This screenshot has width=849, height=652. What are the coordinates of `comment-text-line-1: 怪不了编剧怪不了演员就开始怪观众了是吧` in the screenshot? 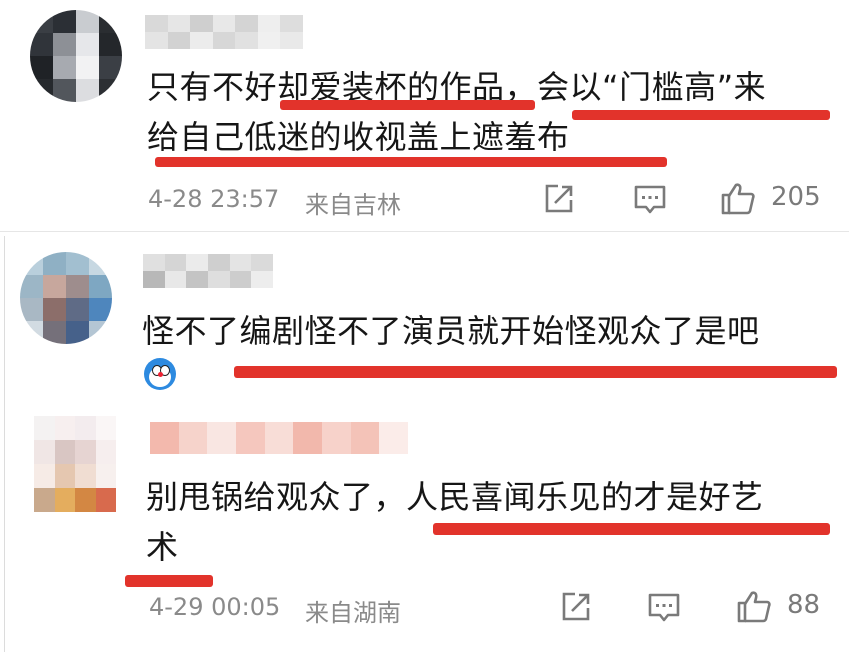 It's located at (451, 331).